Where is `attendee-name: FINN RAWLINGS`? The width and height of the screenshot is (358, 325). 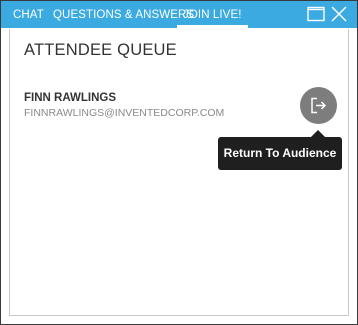 attendee-name: FINN RAWLINGS is located at coordinates (70, 98).